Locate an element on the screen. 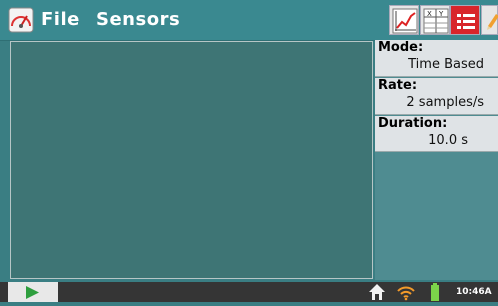 The height and width of the screenshot is (306, 498). graph-view-button is located at coordinates (404, 20).